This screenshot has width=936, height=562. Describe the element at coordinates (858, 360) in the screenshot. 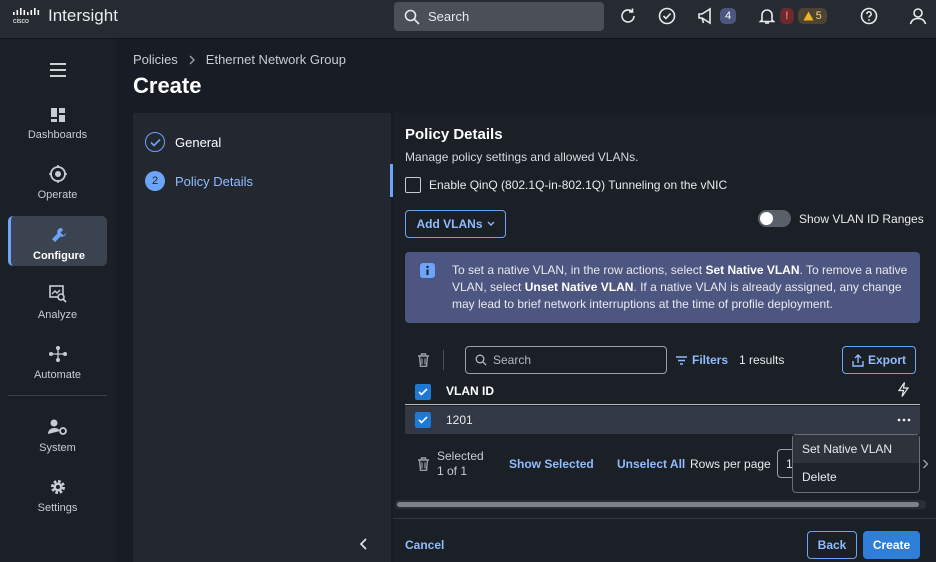

I see `export-icon` at that location.